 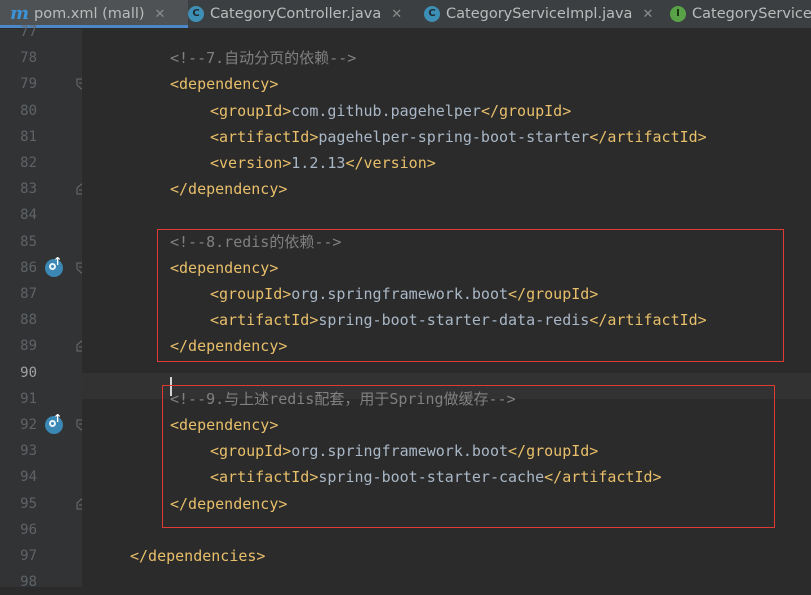 What do you see at coordinates (386, 110) in the screenshot?
I see `xml-text: com.github.pagehelper` at bounding box center [386, 110].